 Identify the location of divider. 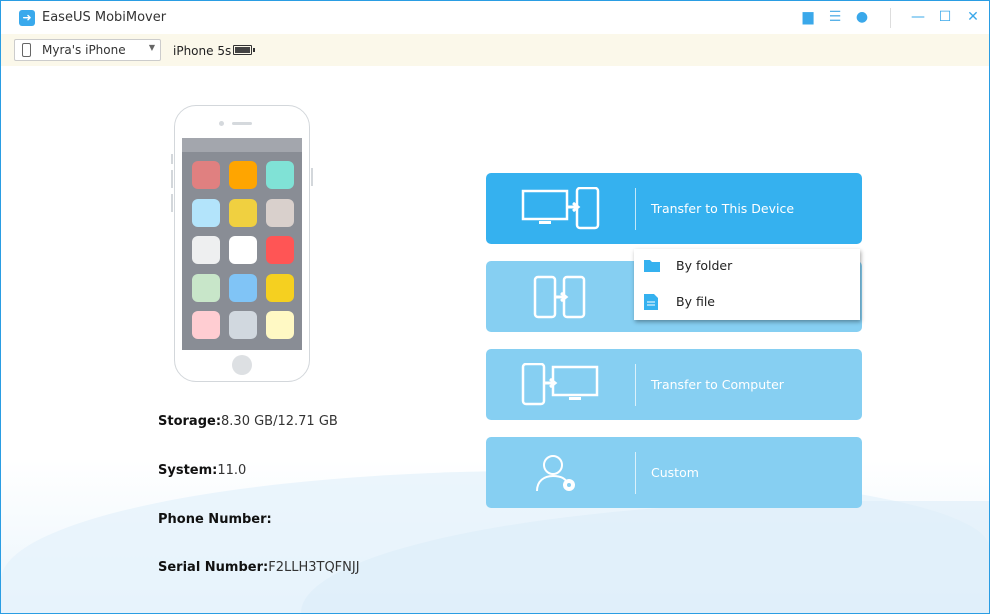
(890, 18).